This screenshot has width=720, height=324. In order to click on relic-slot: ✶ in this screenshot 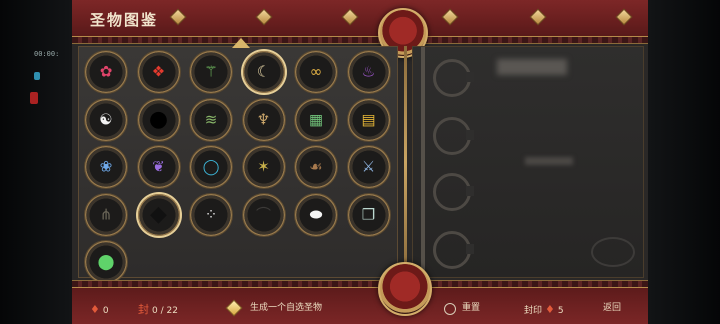, I will do `click(263, 167)`.